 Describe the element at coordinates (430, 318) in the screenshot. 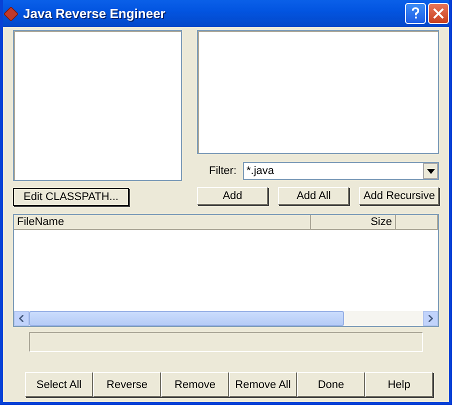

I see `scroll-right-button` at that location.